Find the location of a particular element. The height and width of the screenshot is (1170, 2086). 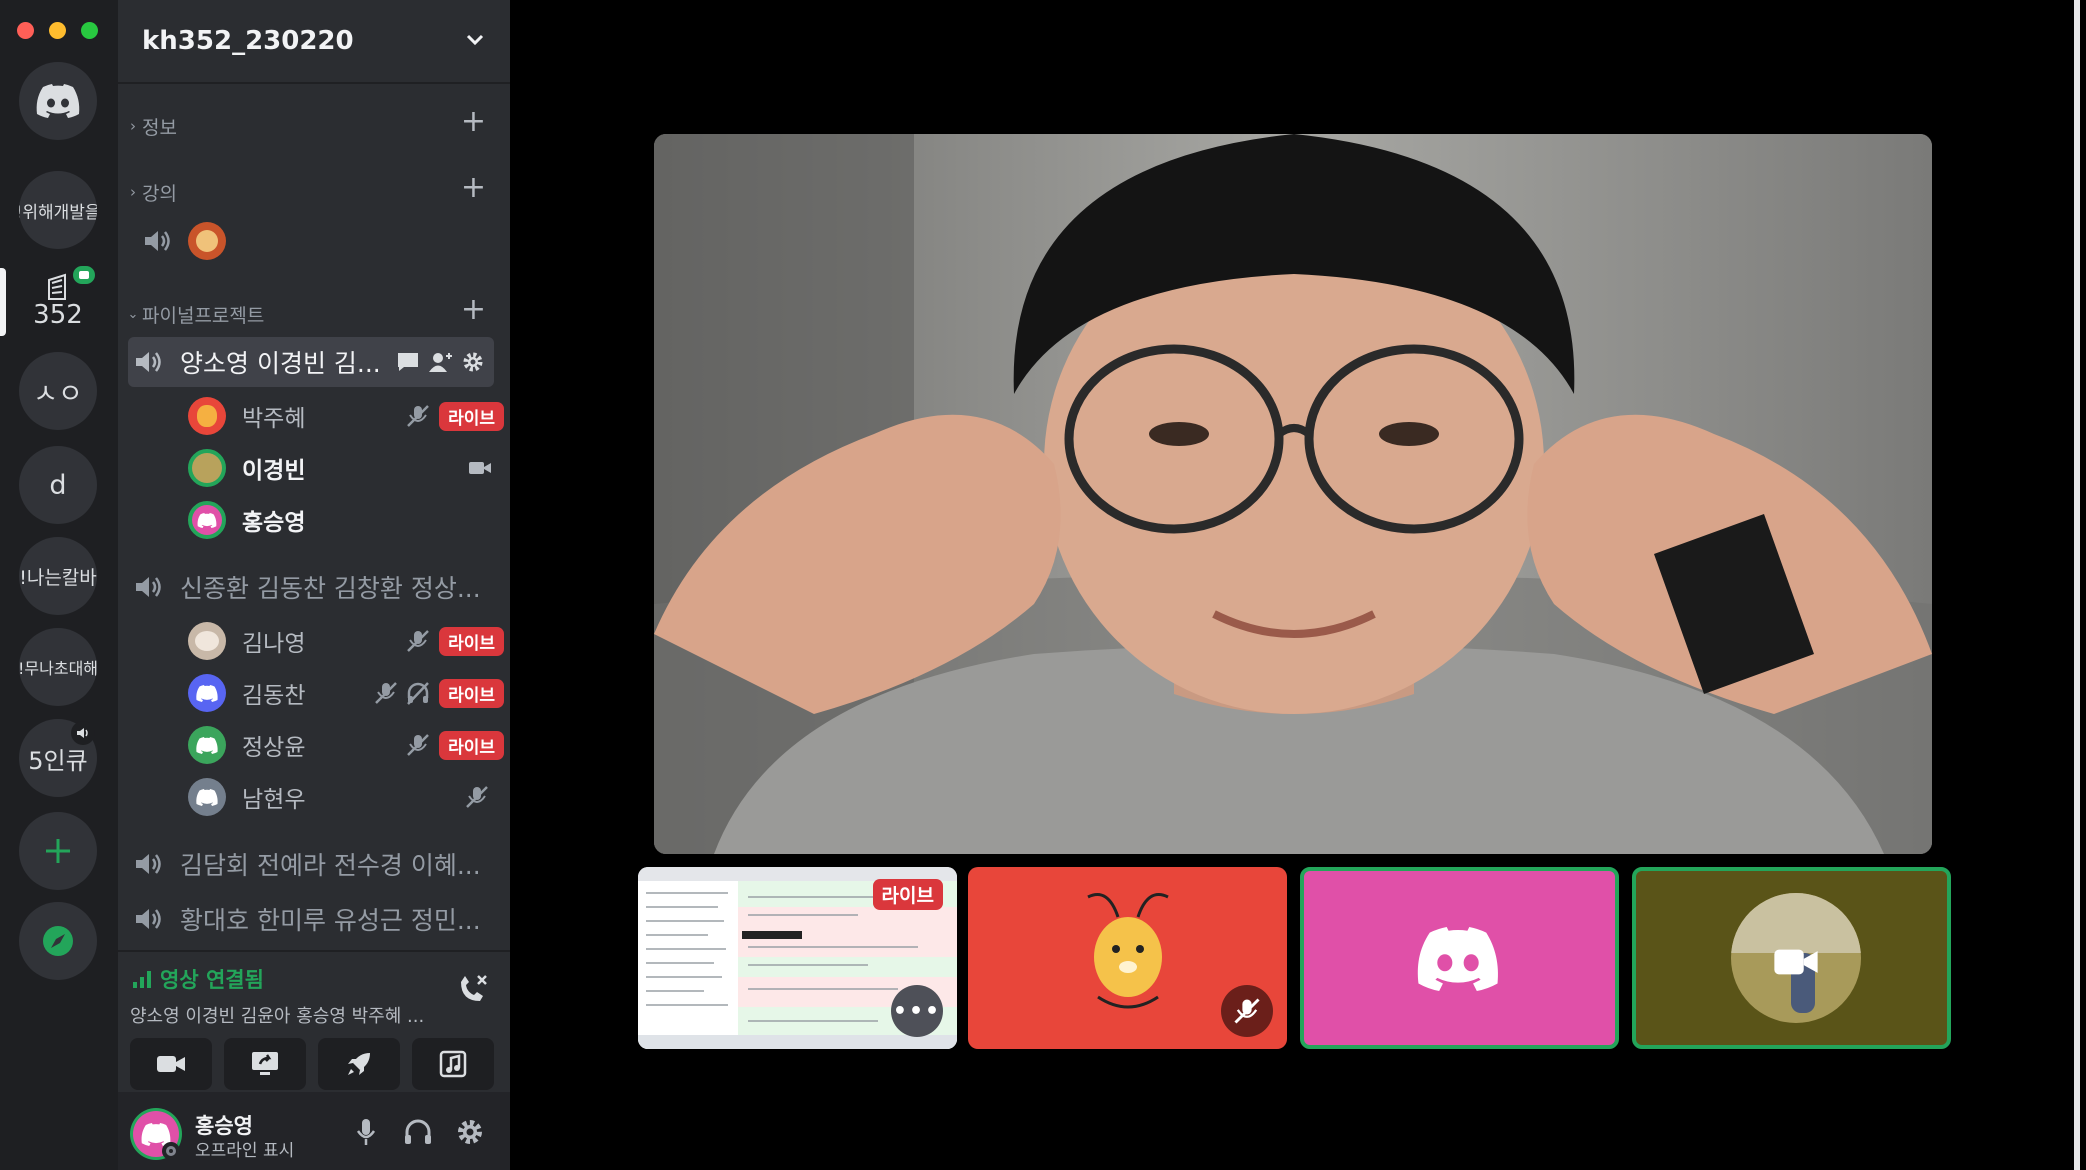

camera-button is located at coordinates (171, 1064).